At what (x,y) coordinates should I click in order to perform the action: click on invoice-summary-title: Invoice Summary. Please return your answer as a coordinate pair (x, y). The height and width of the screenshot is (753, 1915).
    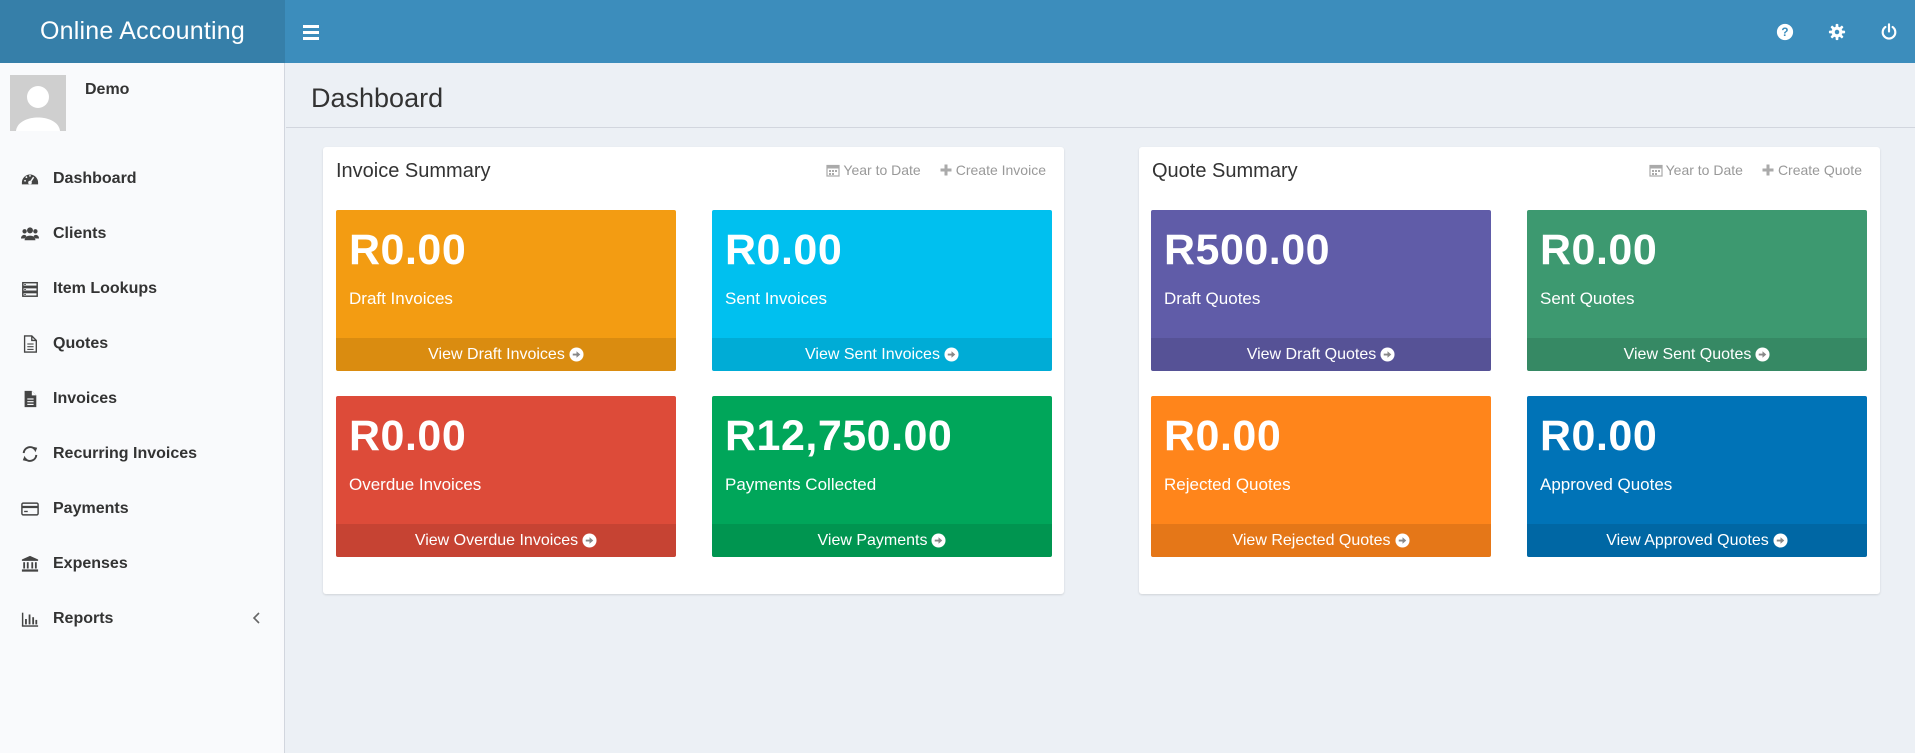
    Looking at the image, I should click on (413, 171).